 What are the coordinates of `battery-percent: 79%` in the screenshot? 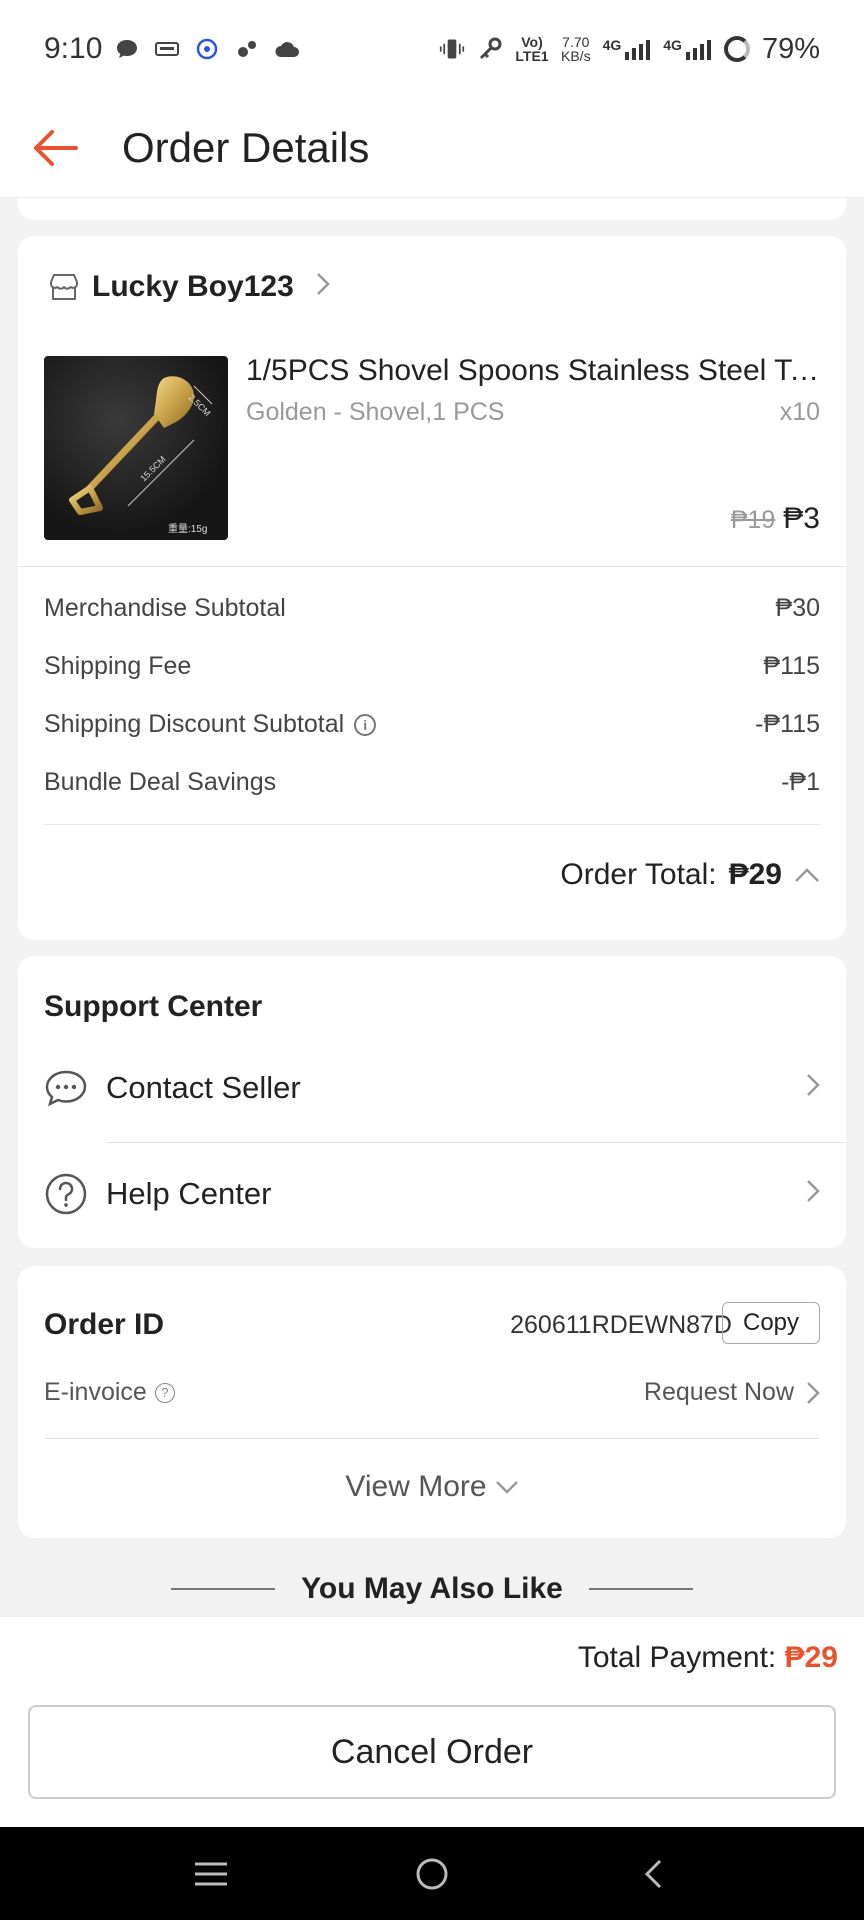 It's located at (790, 48).